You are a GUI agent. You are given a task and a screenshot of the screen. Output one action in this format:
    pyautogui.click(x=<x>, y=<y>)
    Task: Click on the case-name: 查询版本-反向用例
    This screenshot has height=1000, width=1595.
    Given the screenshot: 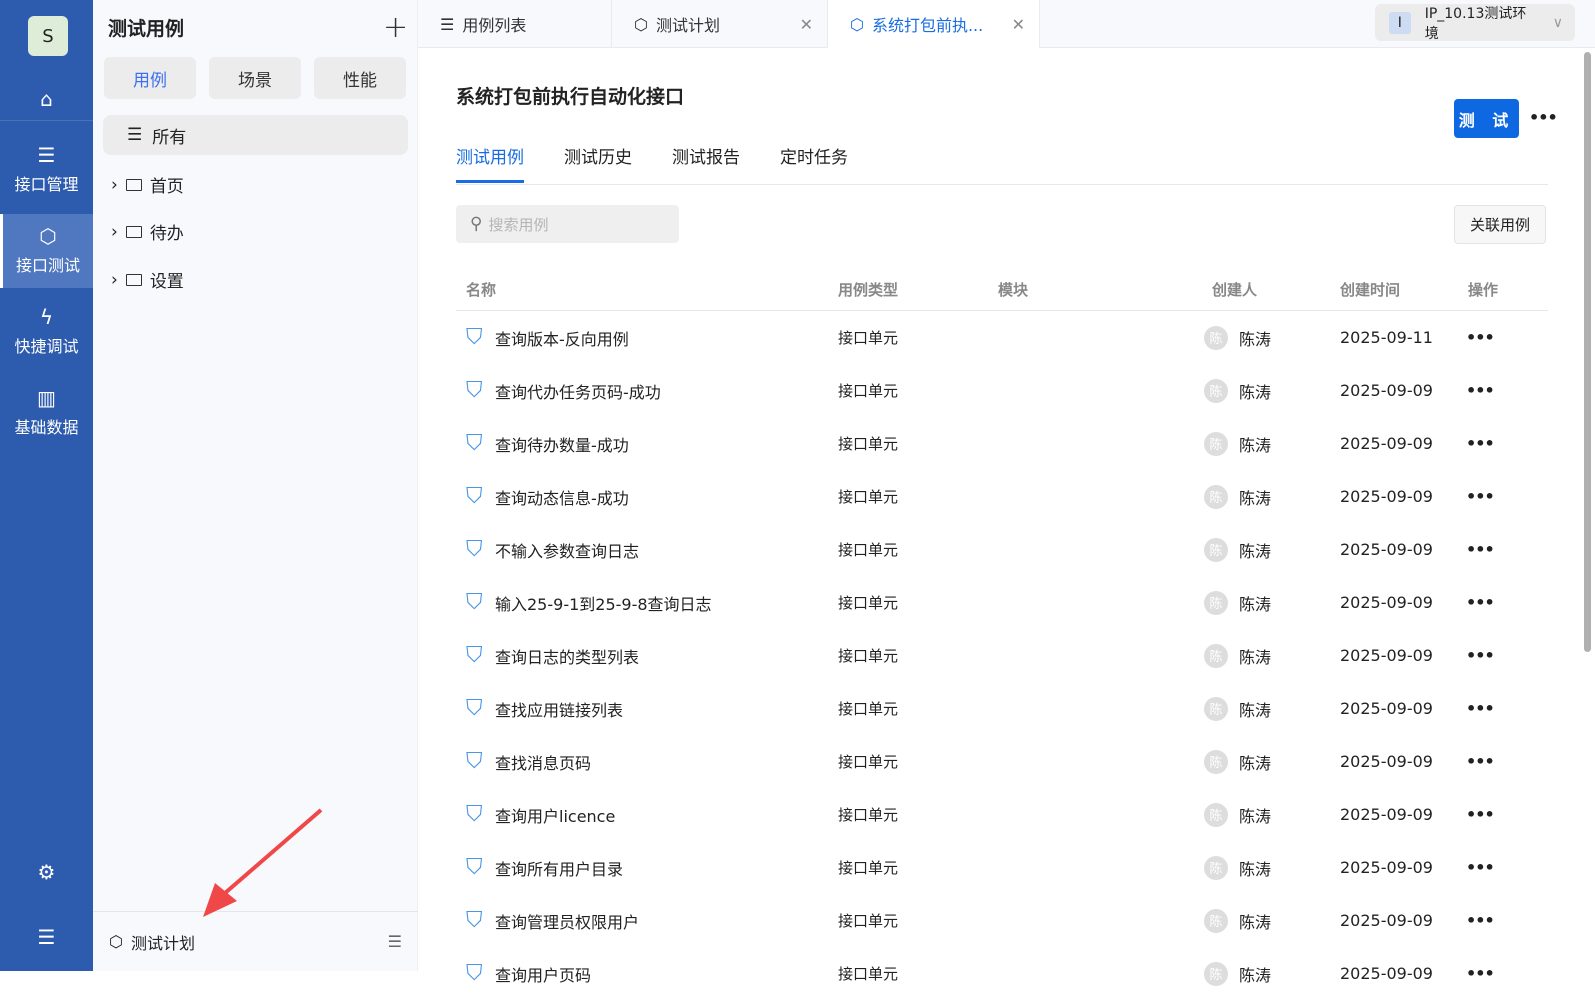 What is the action you would take?
    pyautogui.click(x=562, y=337)
    